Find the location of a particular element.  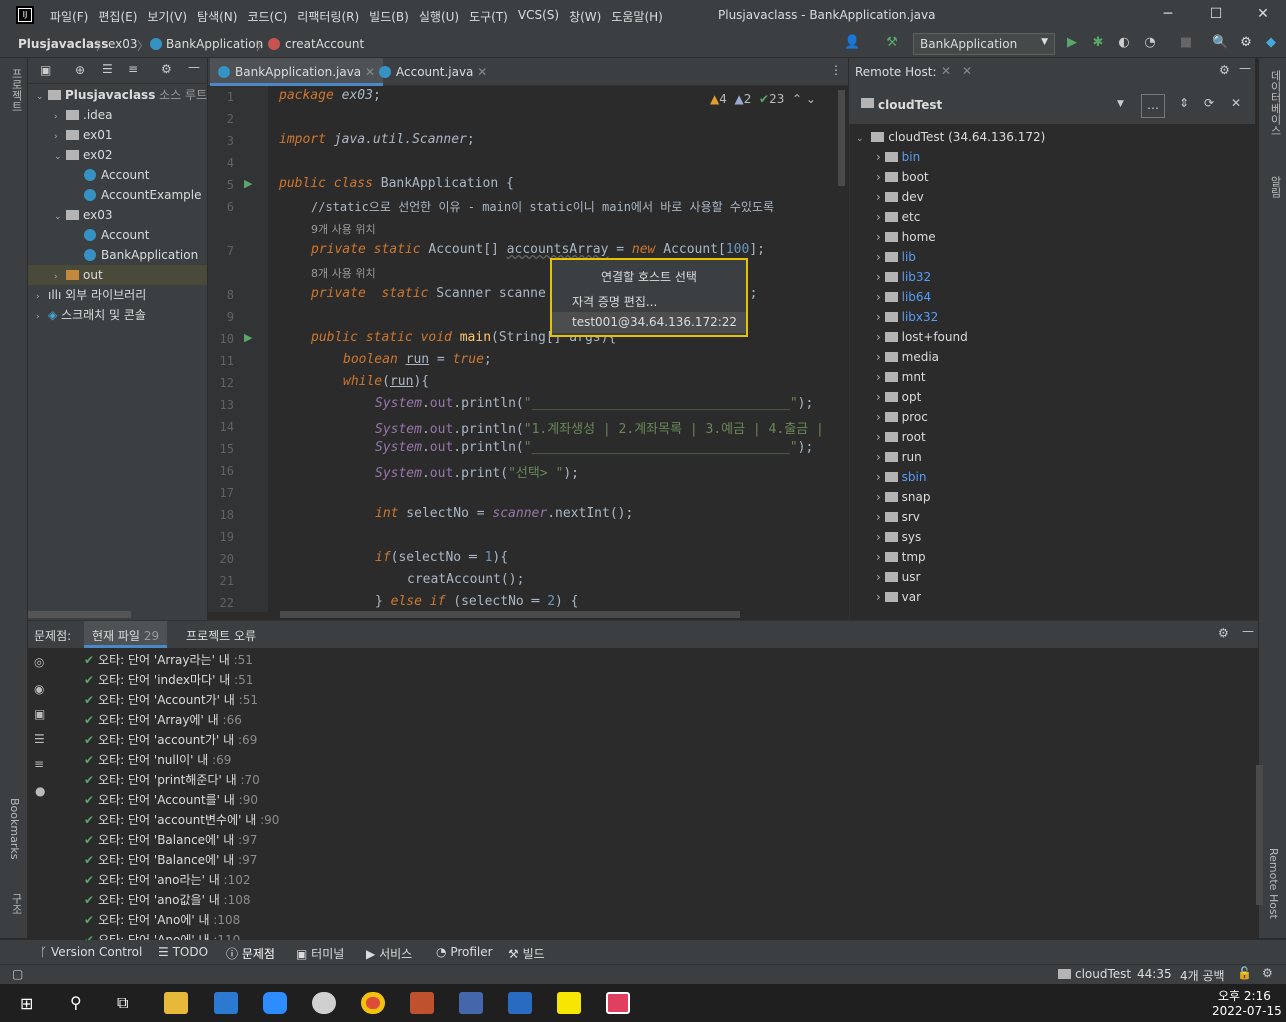

tab-current-file: 현재 파일 29 is located at coordinates (126, 634).